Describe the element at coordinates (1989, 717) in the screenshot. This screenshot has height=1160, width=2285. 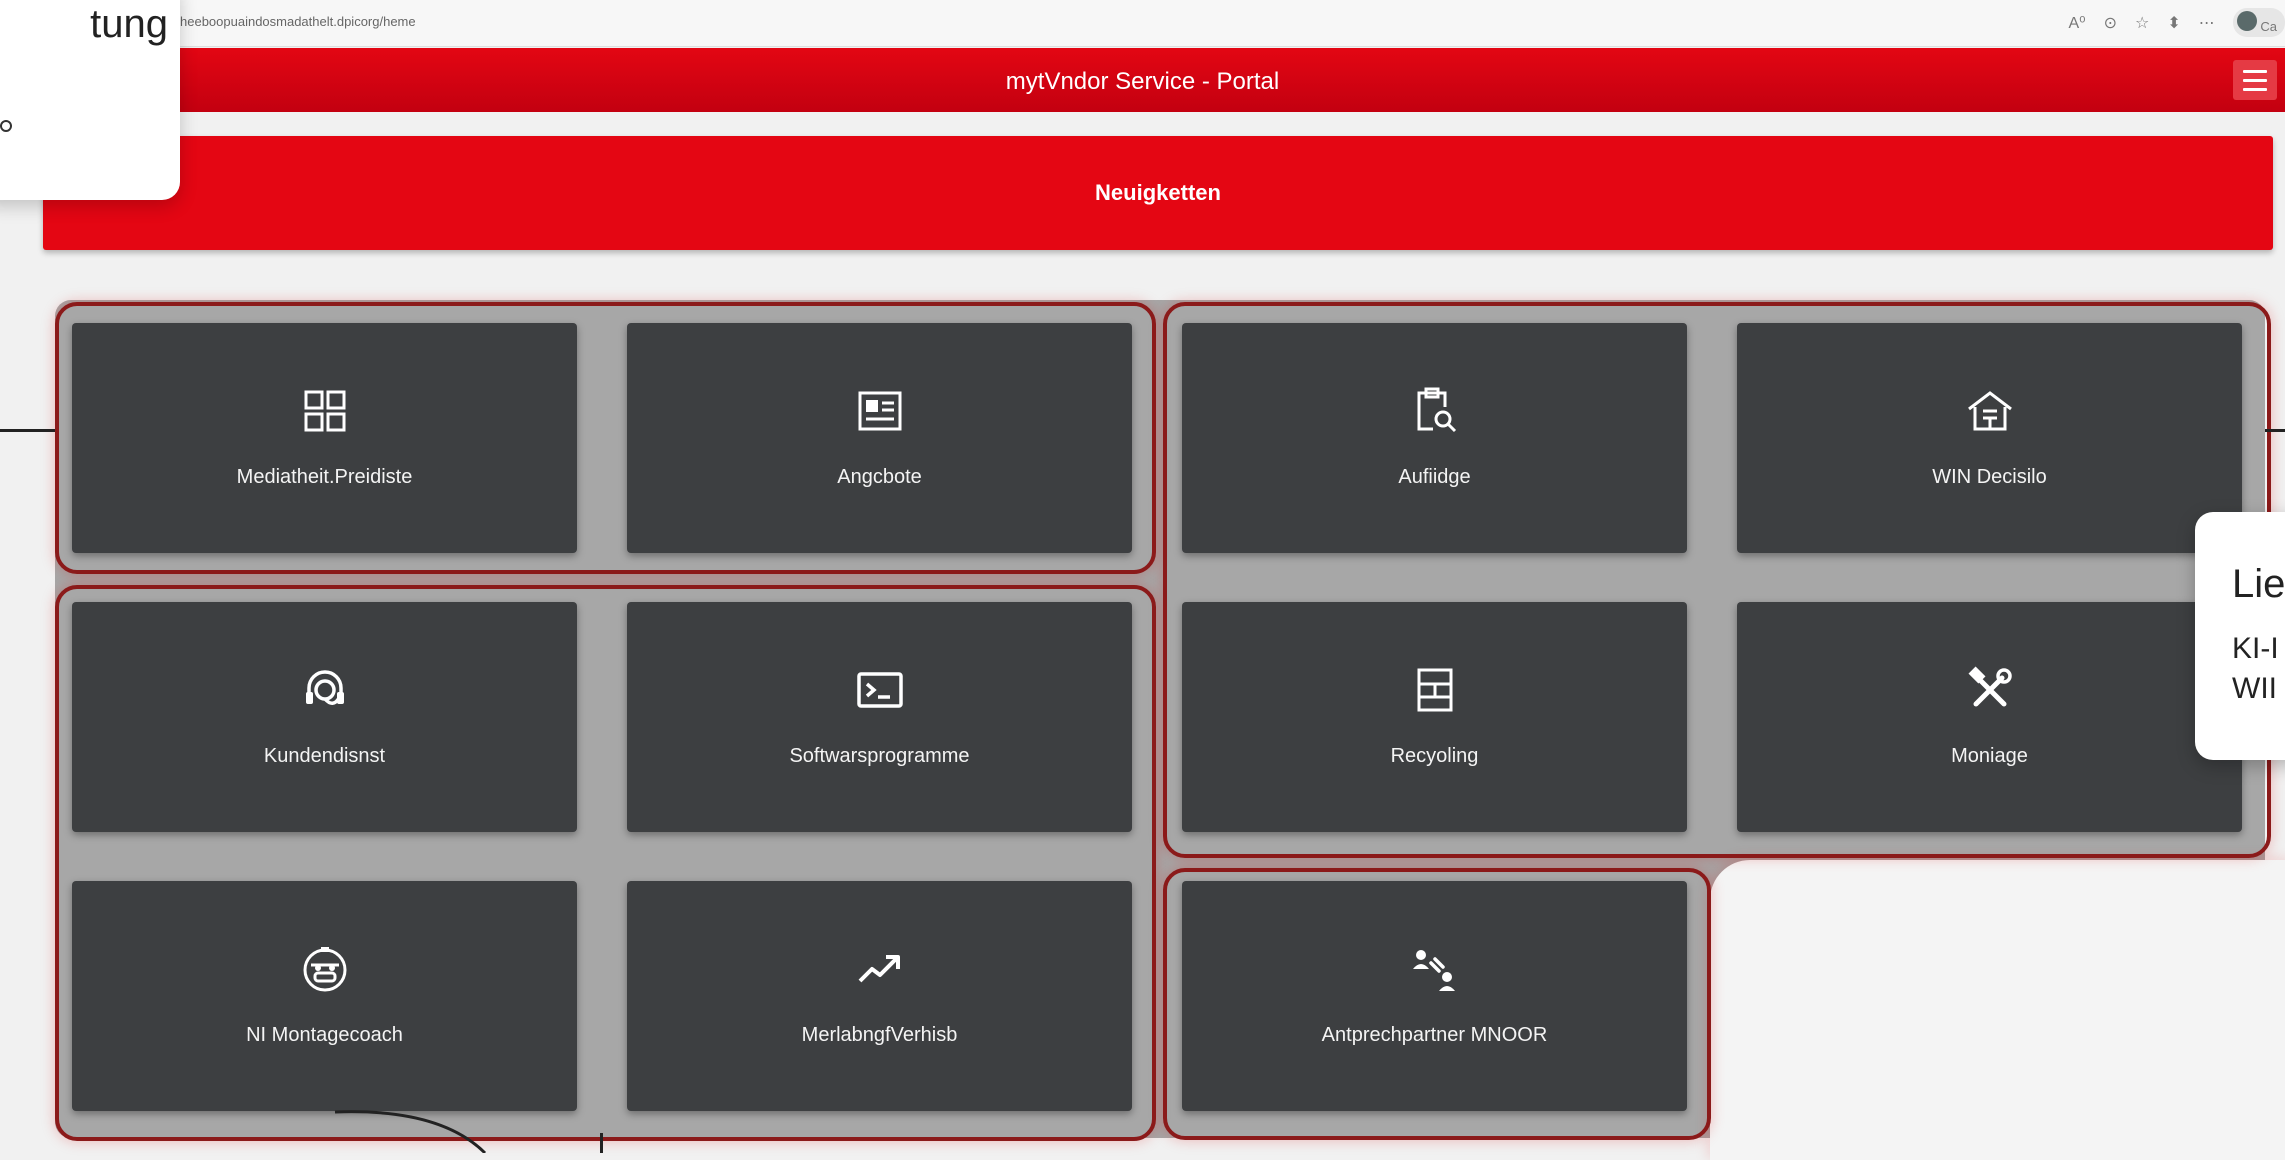
I see `tile-montage: Moniage` at that location.